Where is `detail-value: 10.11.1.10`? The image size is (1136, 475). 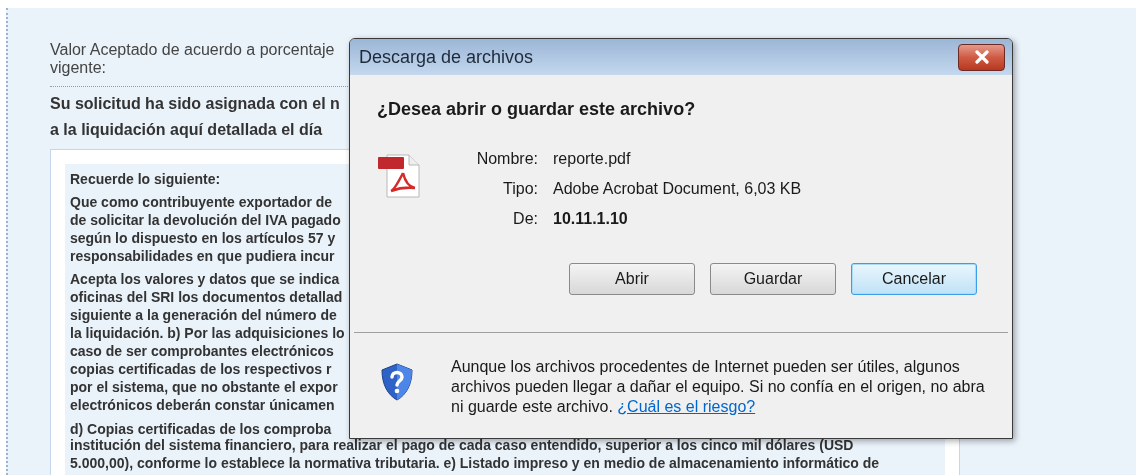
detail-value: 10.11.1.10 is located at coordinates (590, 219).